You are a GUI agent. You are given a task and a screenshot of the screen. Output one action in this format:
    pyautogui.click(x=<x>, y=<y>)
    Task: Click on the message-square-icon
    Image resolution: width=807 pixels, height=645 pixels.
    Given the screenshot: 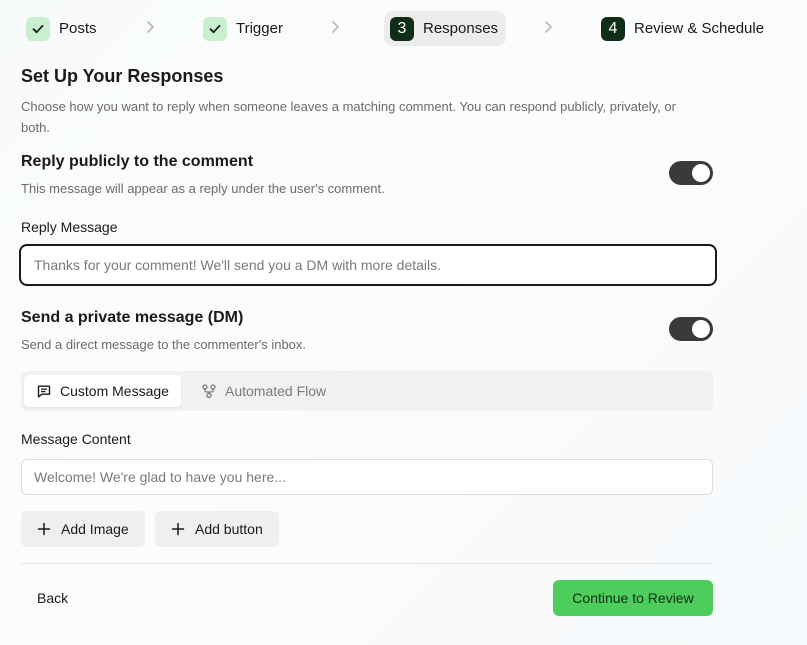 What is the action you would take?
    pyautogui.click(x=44, y=391)
    